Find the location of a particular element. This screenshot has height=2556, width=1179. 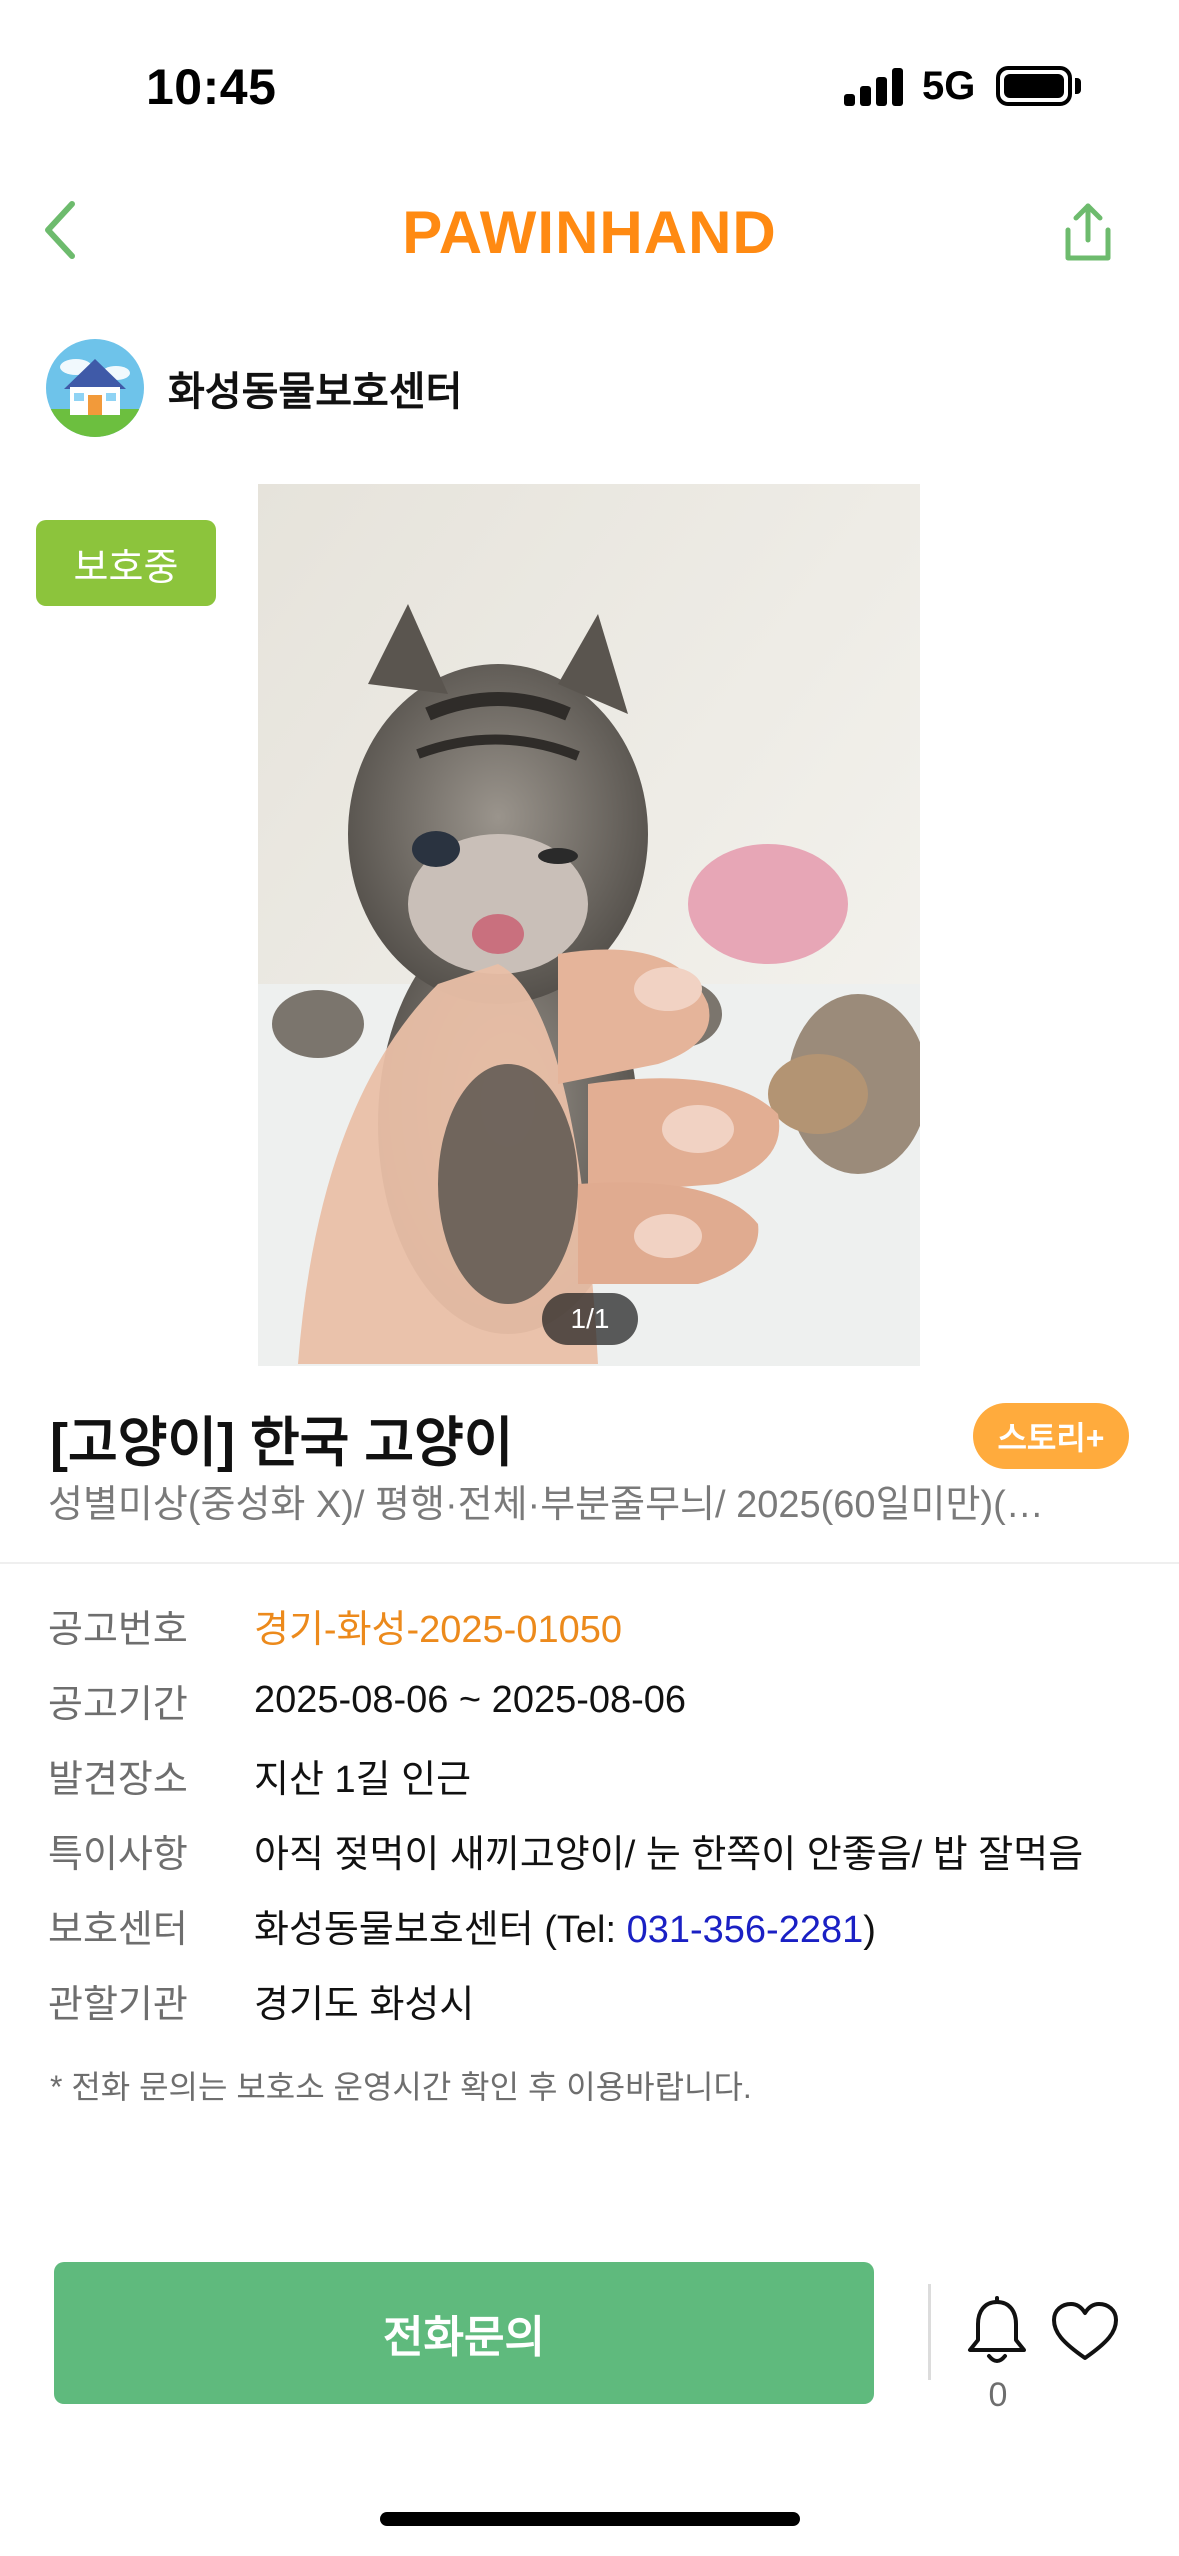

info-row-special: 특이사항 아직 젖먹이 새끼고양이/ 눈 한쪽이 안좋음/ 밥 잘먹음 is located at coordinates (598, 1850).